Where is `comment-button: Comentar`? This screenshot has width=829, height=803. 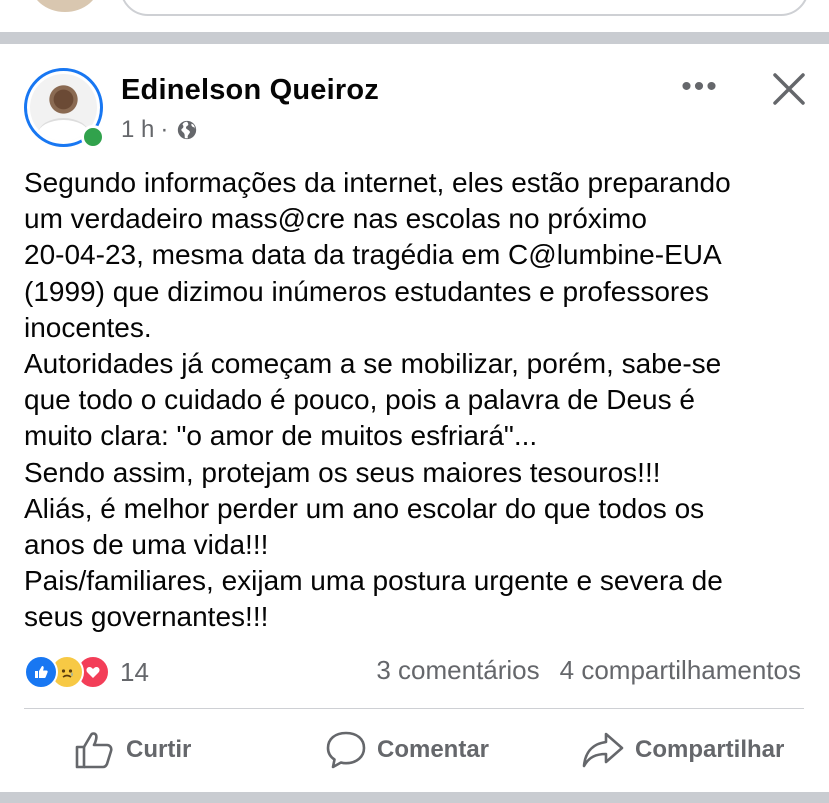 comment-button: Comentar is located at coordinates (407, 750).